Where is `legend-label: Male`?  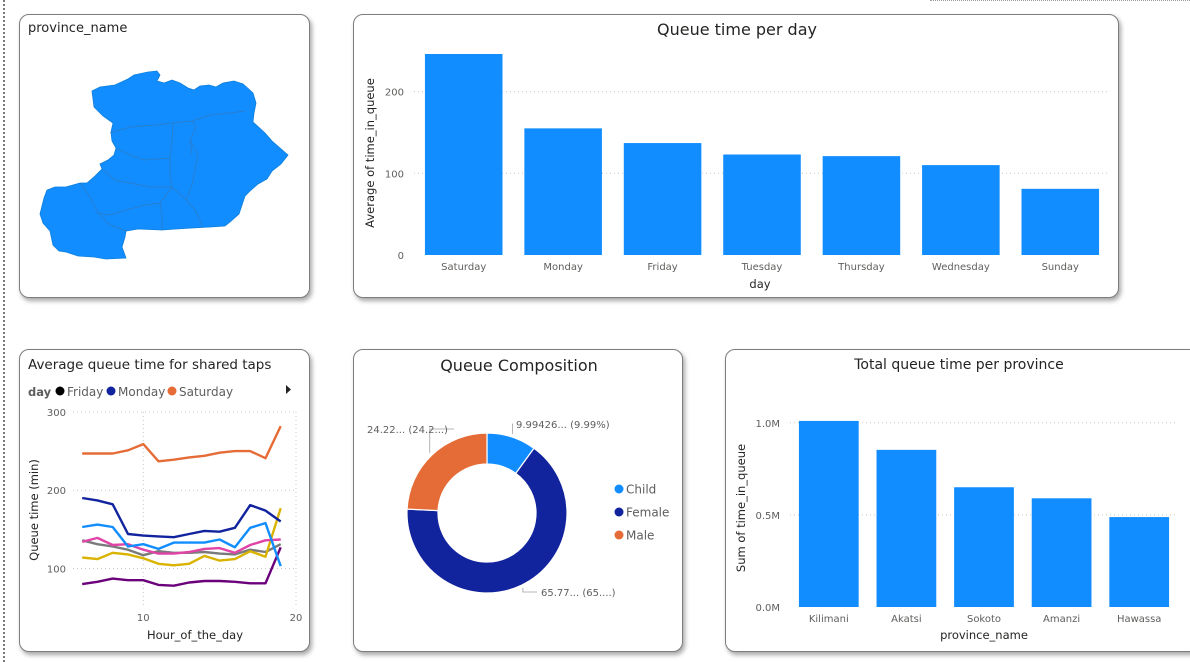 legend-label: Male is located at coordinates (640, 536).